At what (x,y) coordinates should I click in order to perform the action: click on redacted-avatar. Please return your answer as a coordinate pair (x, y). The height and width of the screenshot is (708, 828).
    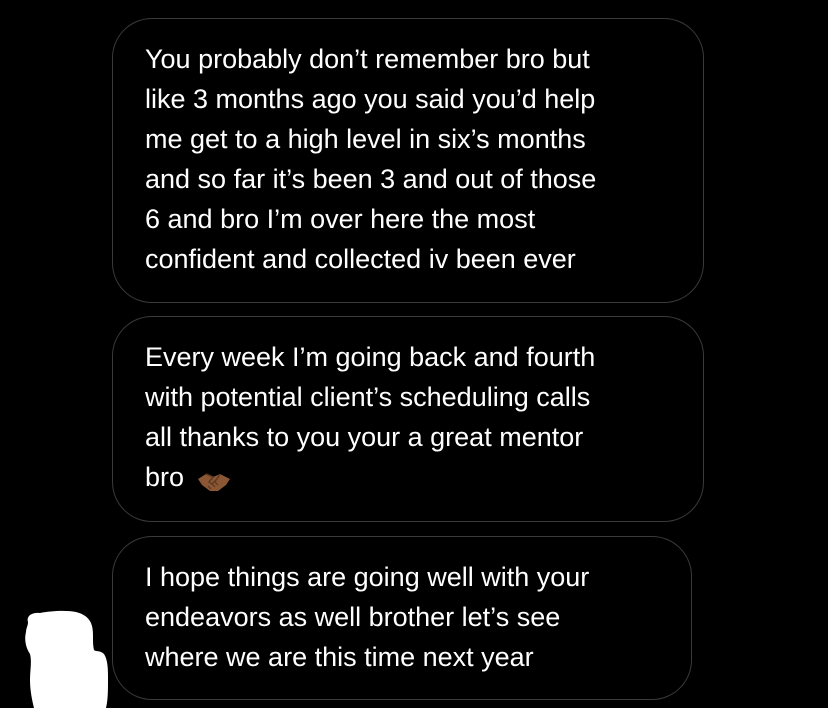
    Looking at the image, I should click on (66, 659).